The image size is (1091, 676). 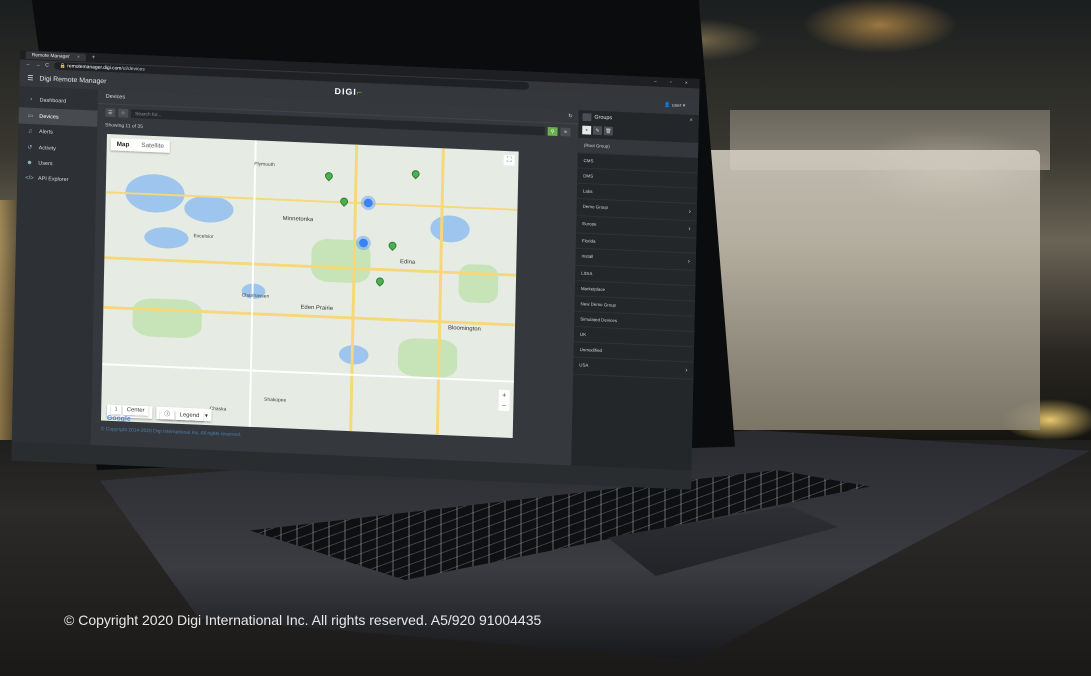 I want to click on group-item-label: DMS, so click(x=588, y=176).